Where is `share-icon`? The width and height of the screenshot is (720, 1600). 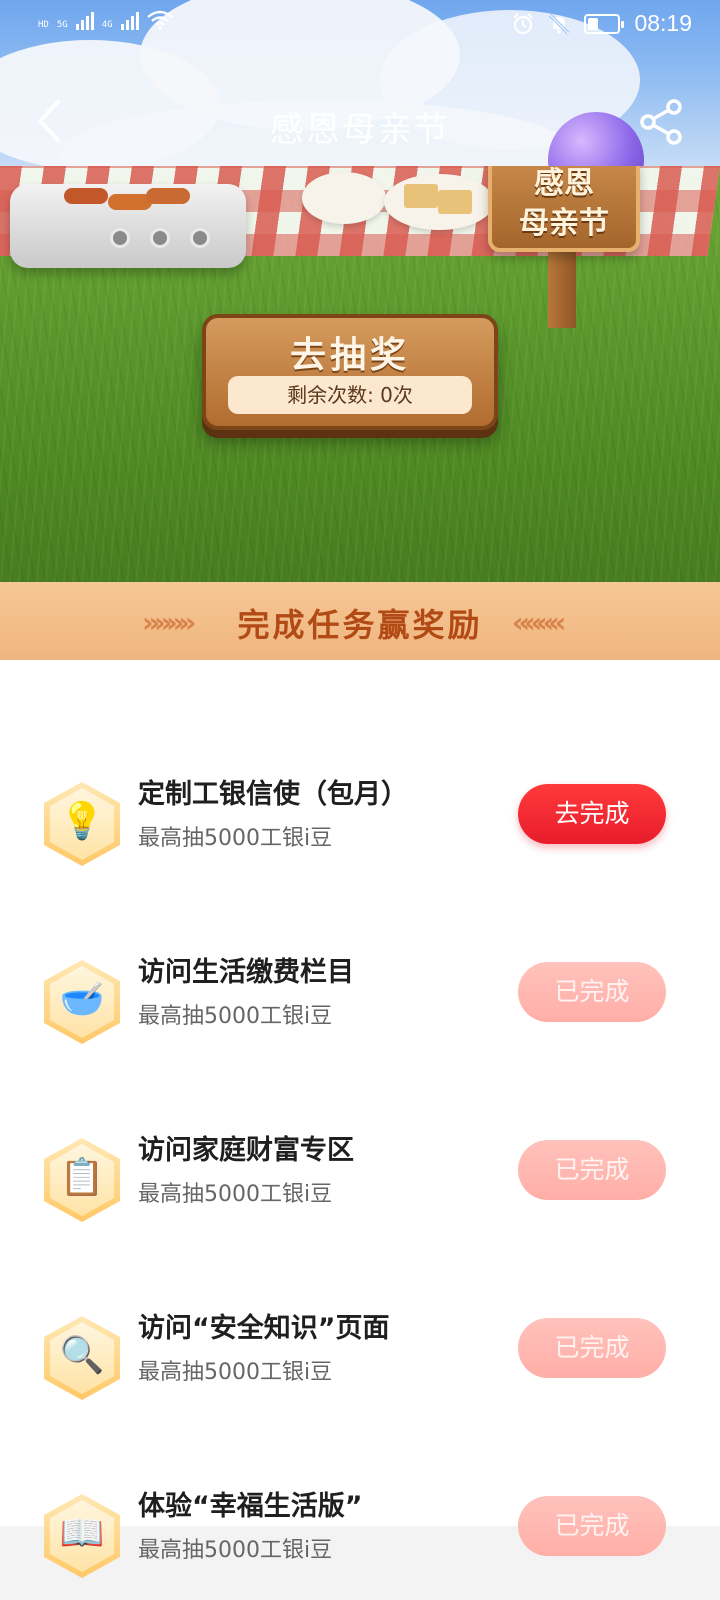
share-icon is located at coordinates (662, 122).